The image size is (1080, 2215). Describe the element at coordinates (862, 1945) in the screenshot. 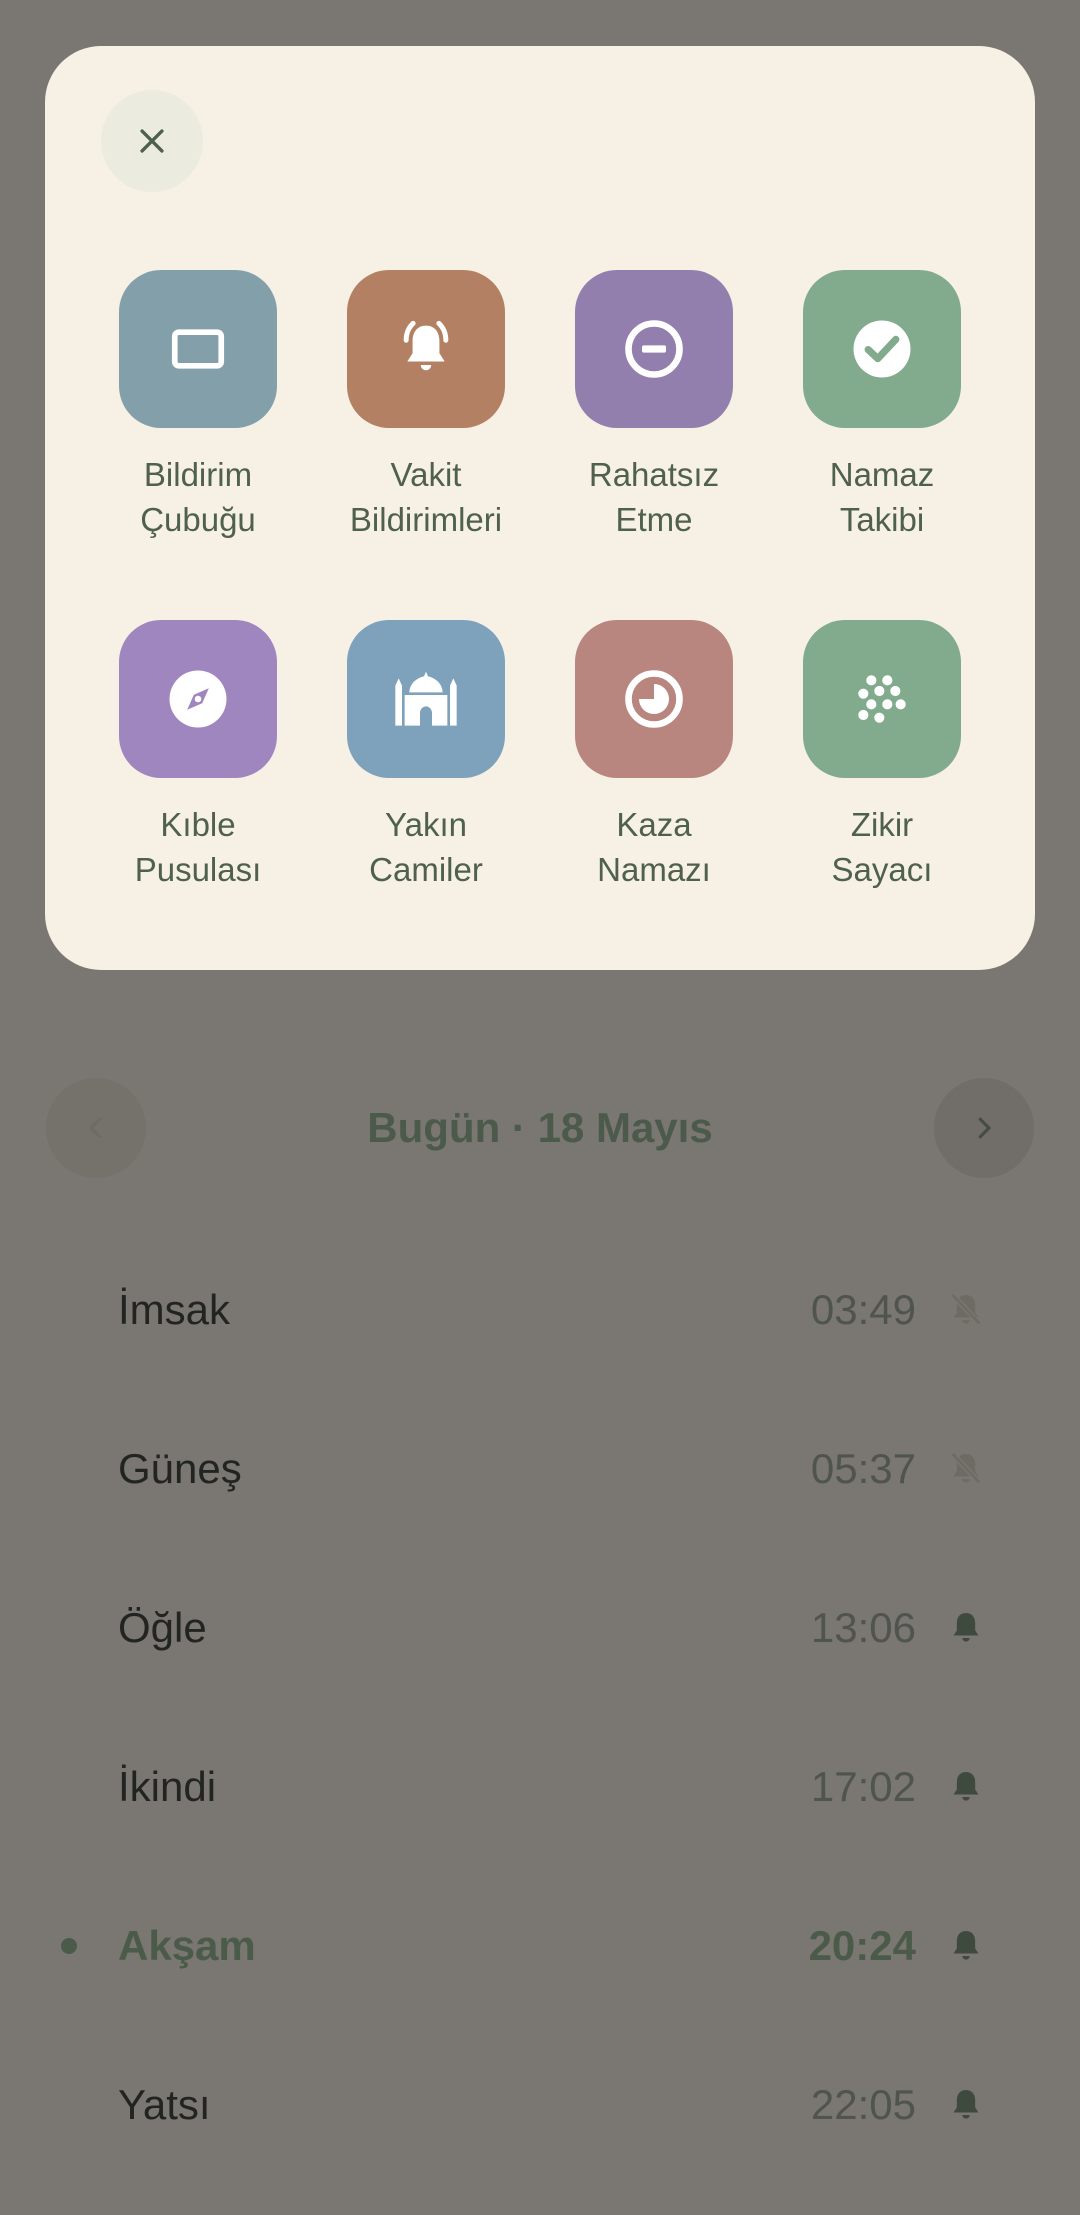

I see `prayer-time: 20:24` at that location.